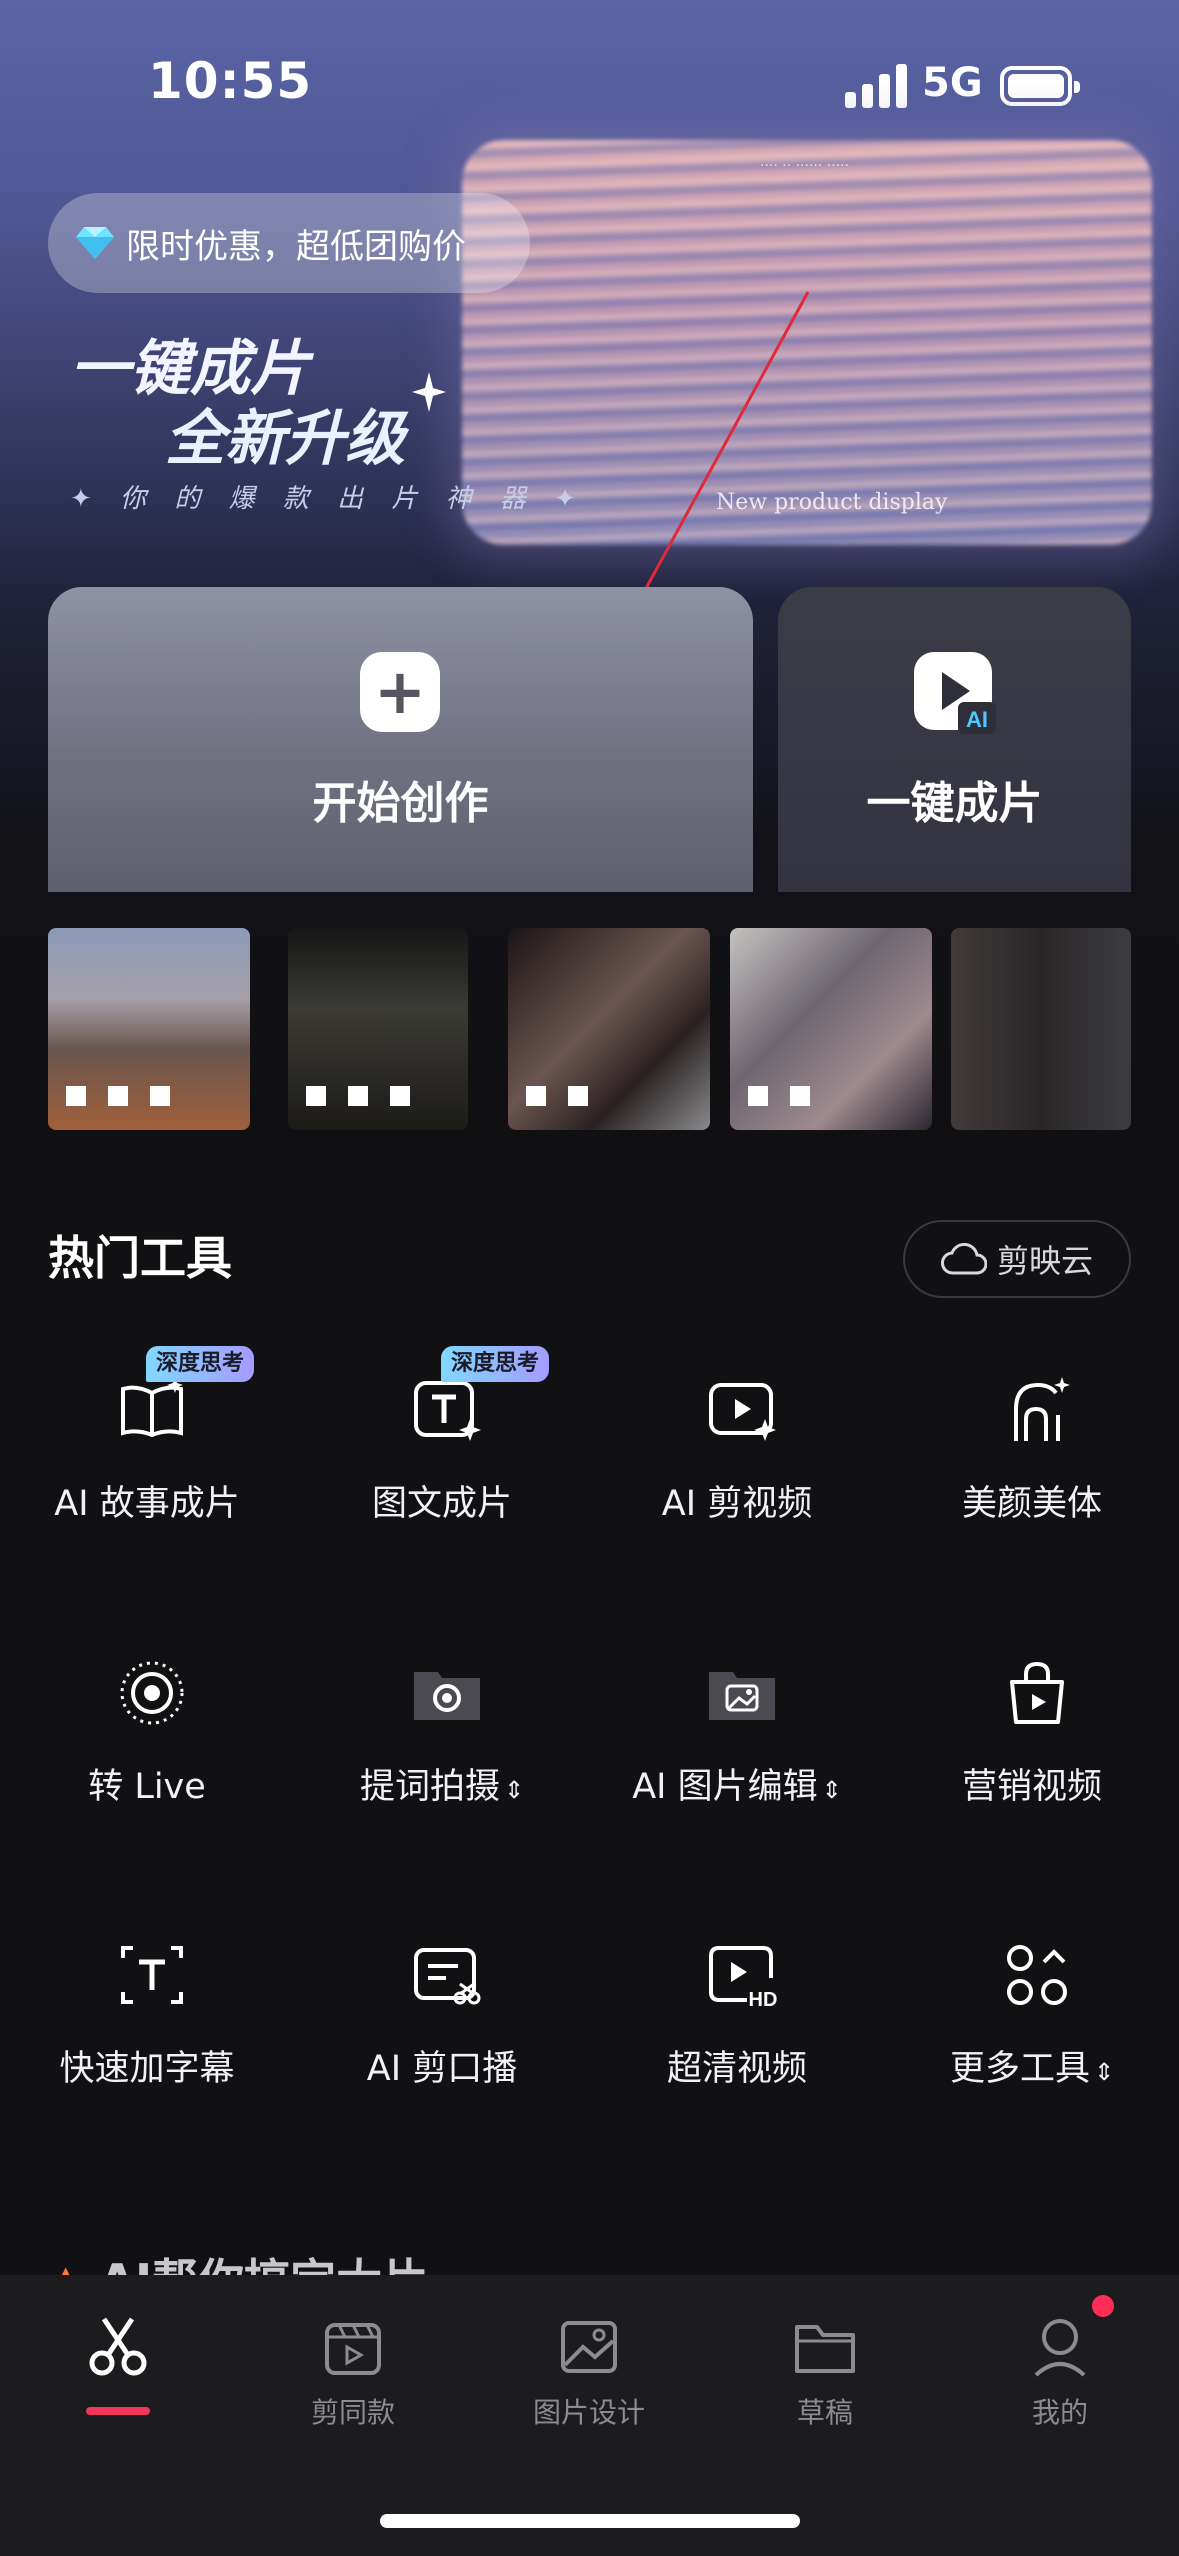 The height and width of the screenshot is (2556, 1179). Describe the element at coordinates (352, 2412) in the screenshot. I see `tab-label: 剪同款` at that location.